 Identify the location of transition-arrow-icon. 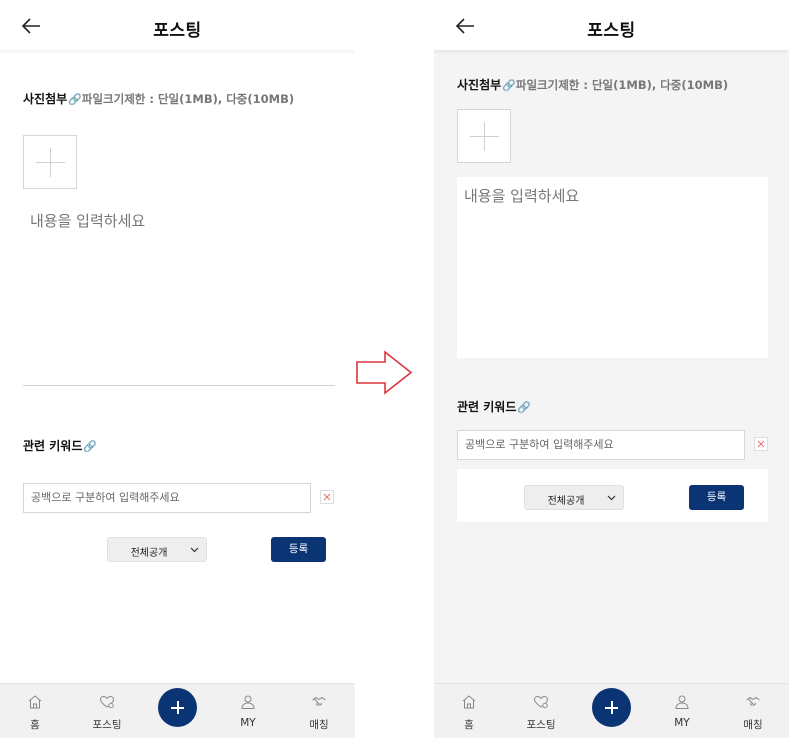
(384, 372).